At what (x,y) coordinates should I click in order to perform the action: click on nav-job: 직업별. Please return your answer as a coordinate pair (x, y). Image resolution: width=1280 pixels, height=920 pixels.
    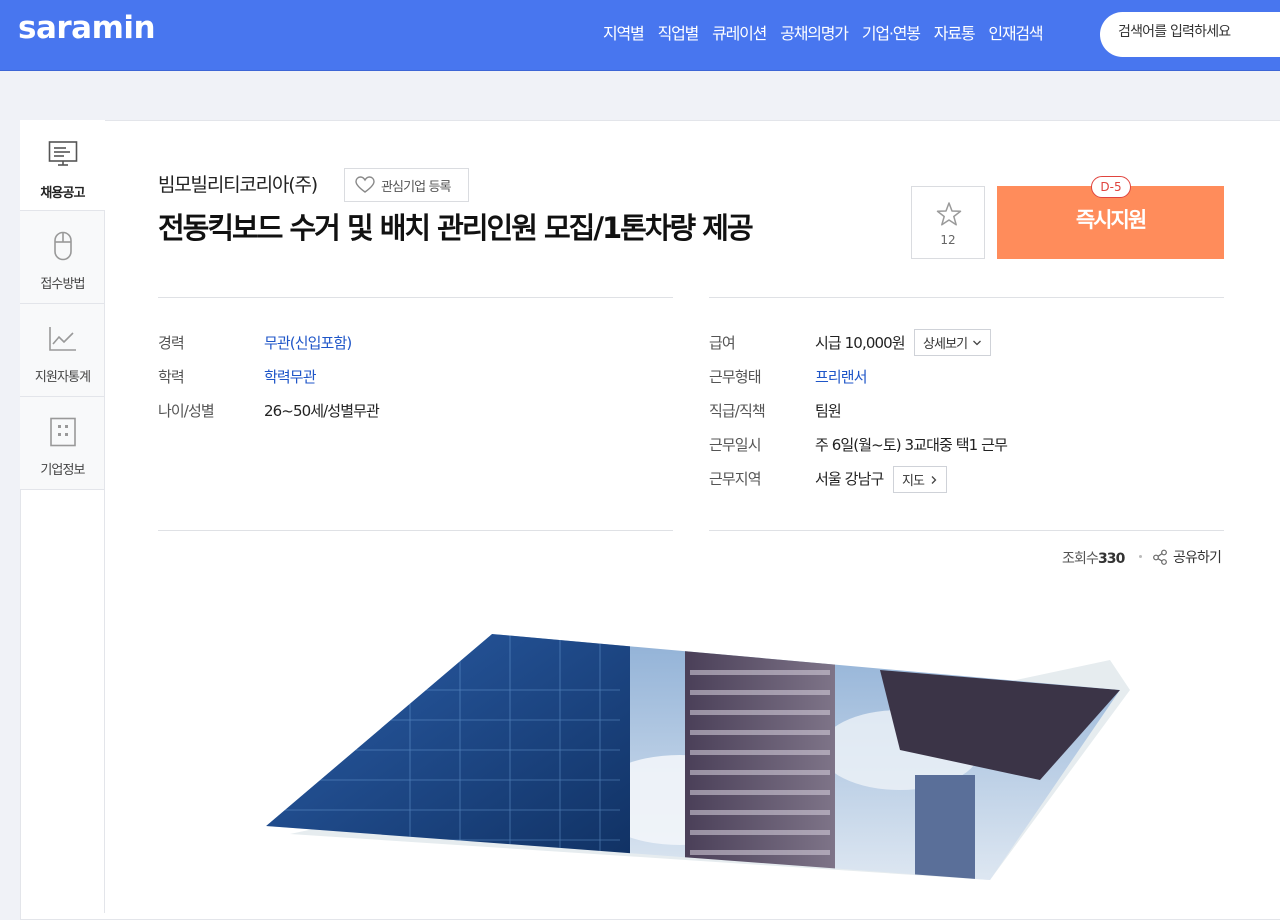
    Looking at the image, I should click on (679, 32).